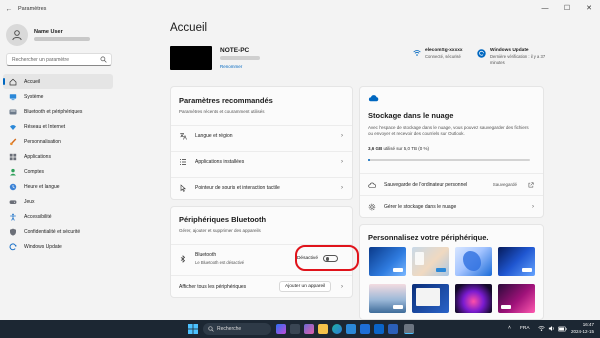 This screenshot has height=338, width=600. I want to click on recommended-item-langue: Langue et région ›, so click(261, 135).